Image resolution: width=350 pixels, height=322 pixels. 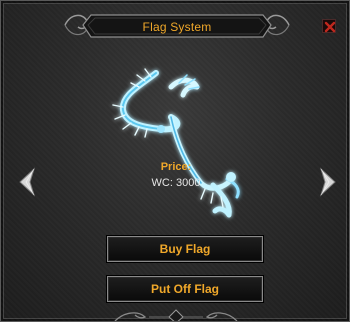 I want to click on bottom-ornament, so click(x=176, y=314).